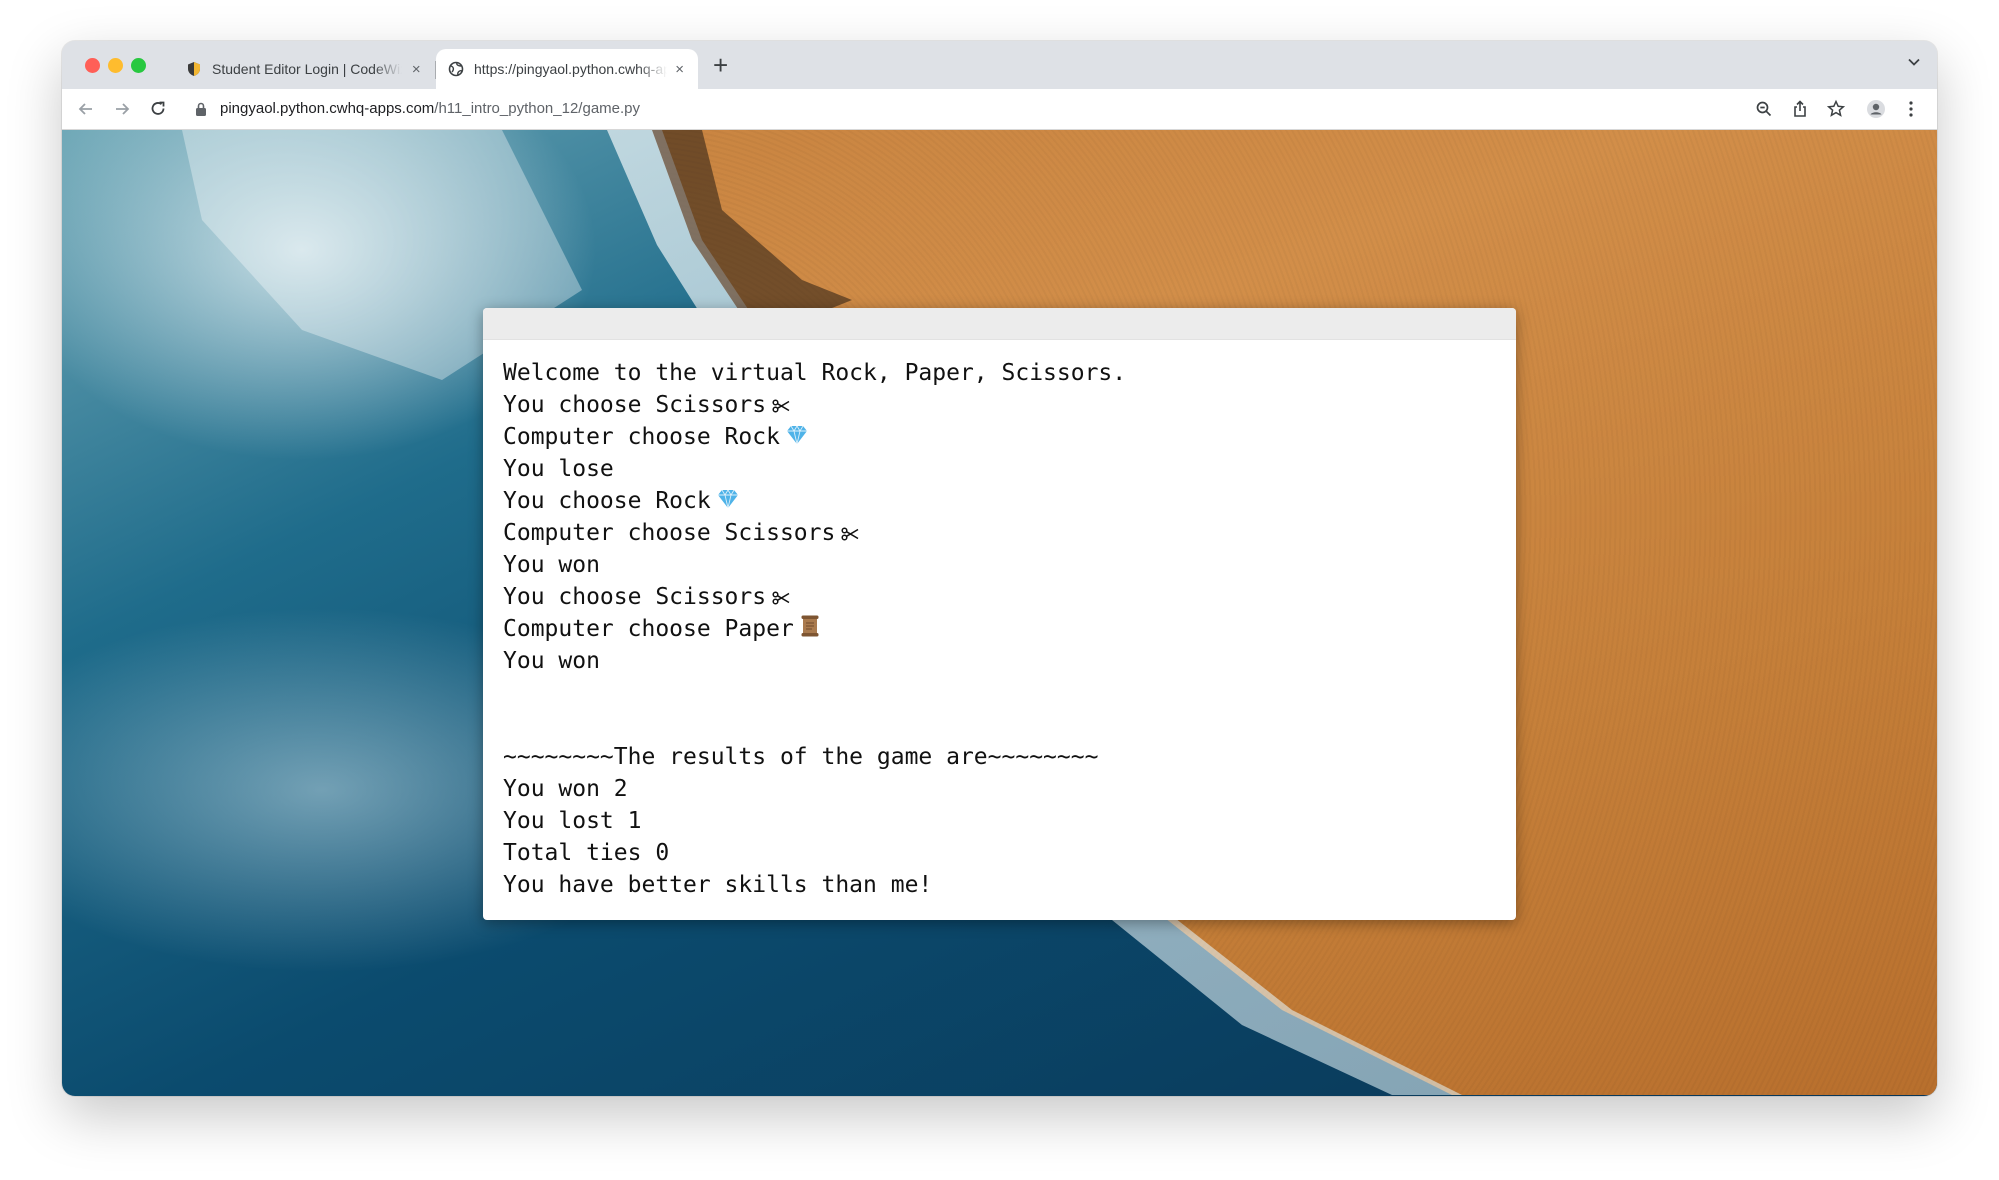  What do you see at coordinates (607, 501) in the screenshot?
I see `console-line-text: You choose Rock` at bounding box center [607, 501].